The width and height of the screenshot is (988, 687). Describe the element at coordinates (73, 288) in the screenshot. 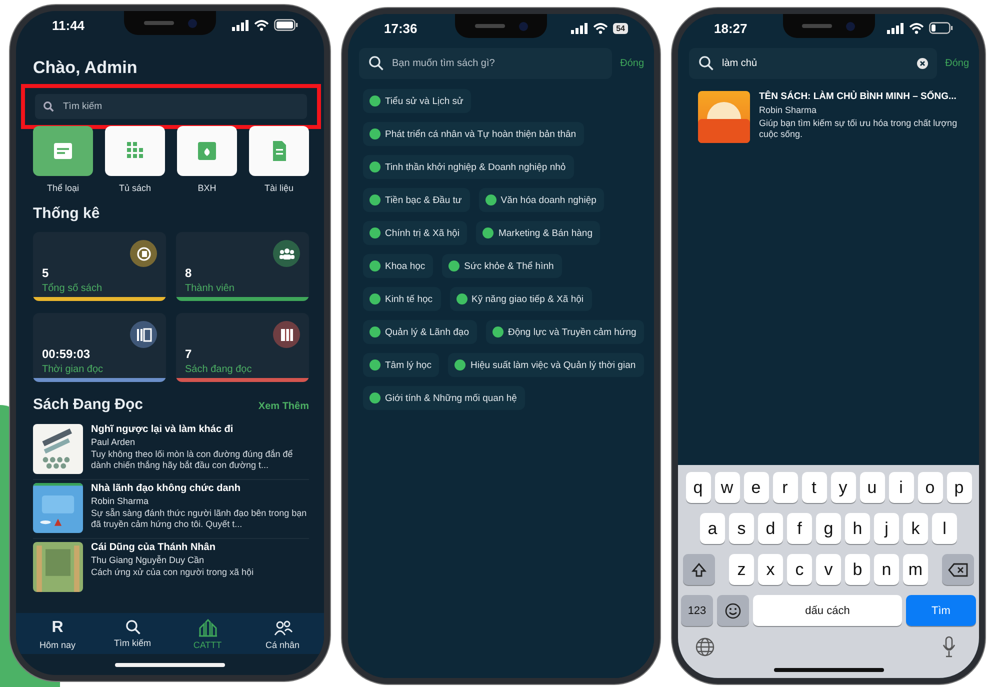

I see `stat-label: Tổng số sách` at that location.